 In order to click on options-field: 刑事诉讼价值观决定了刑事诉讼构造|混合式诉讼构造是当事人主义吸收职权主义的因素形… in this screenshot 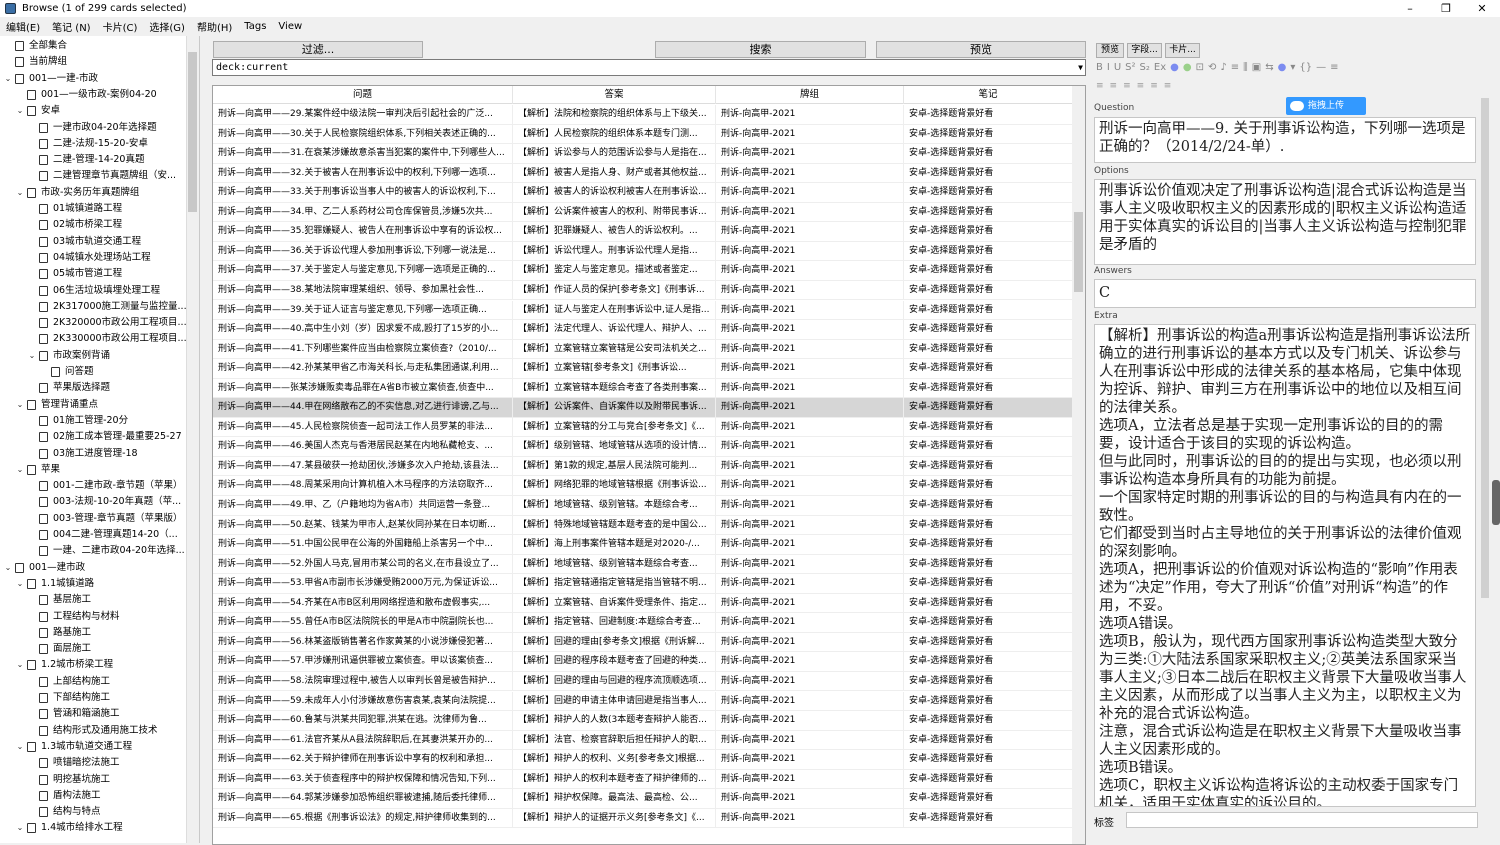, I will do `click(1285, 222)`.